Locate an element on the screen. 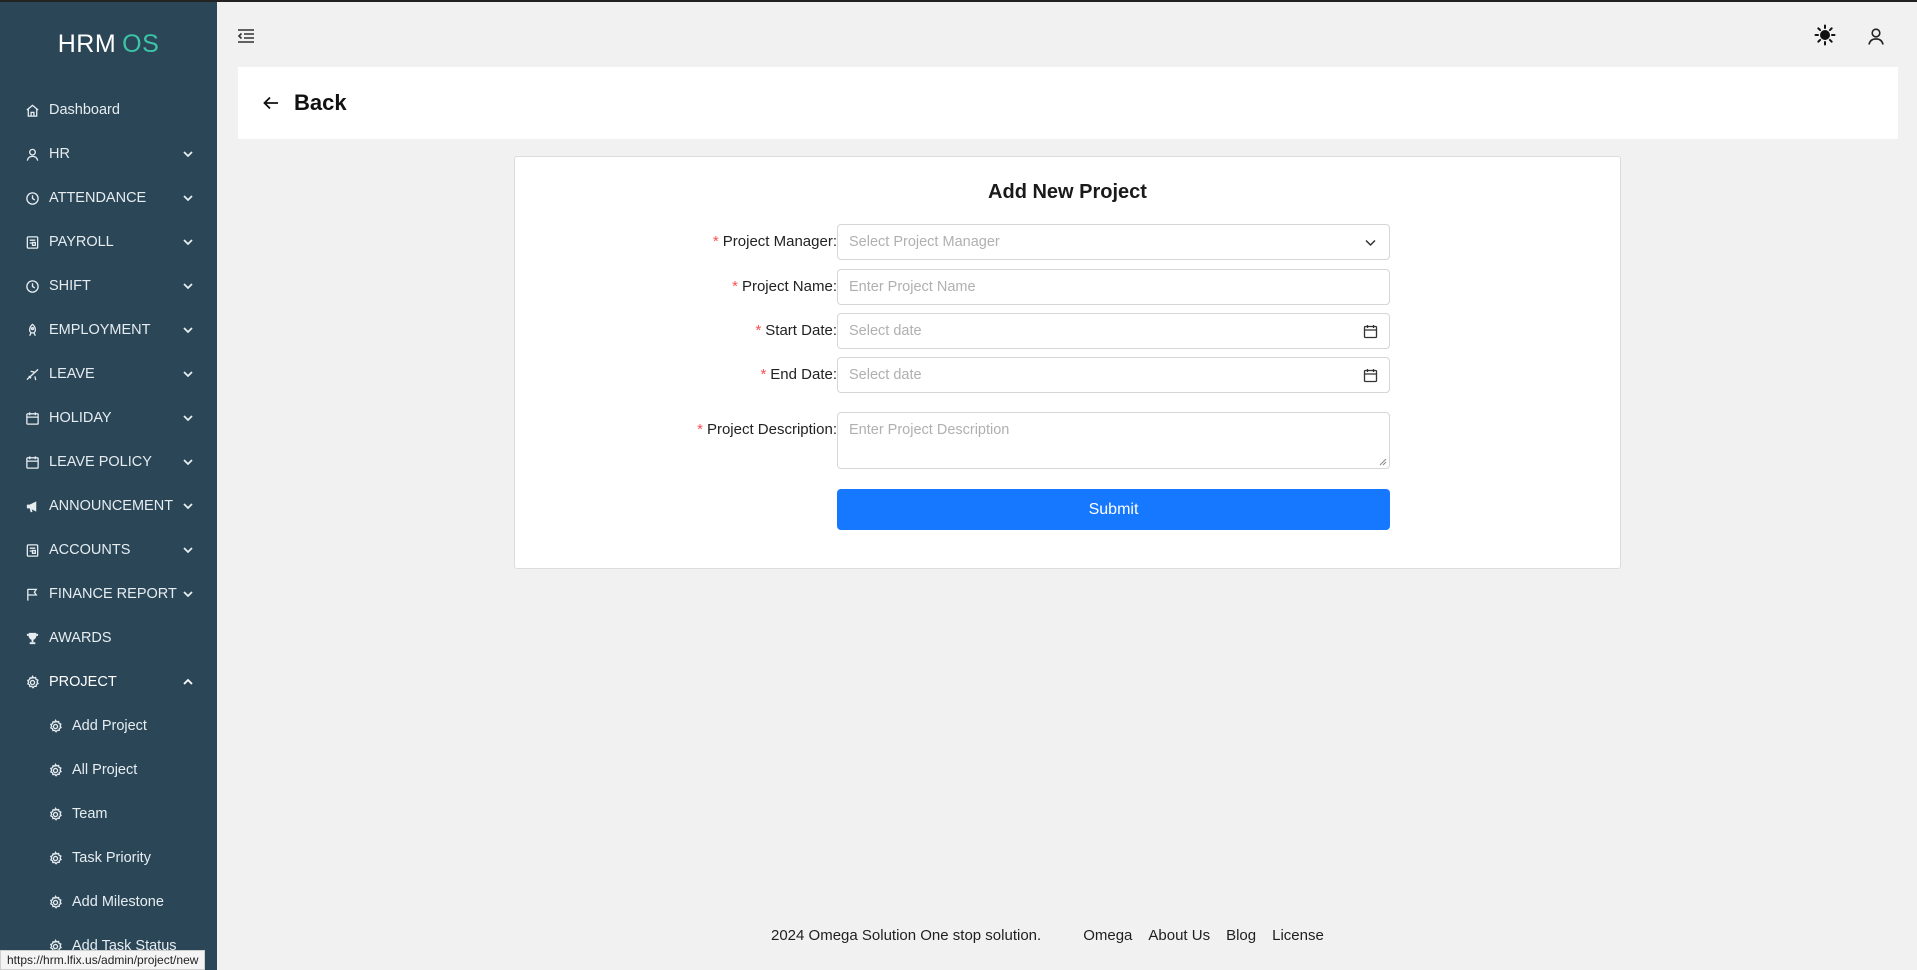 The image size is (1917, 970). brand-logo: HRM OS is located at coordinates (108, 44).